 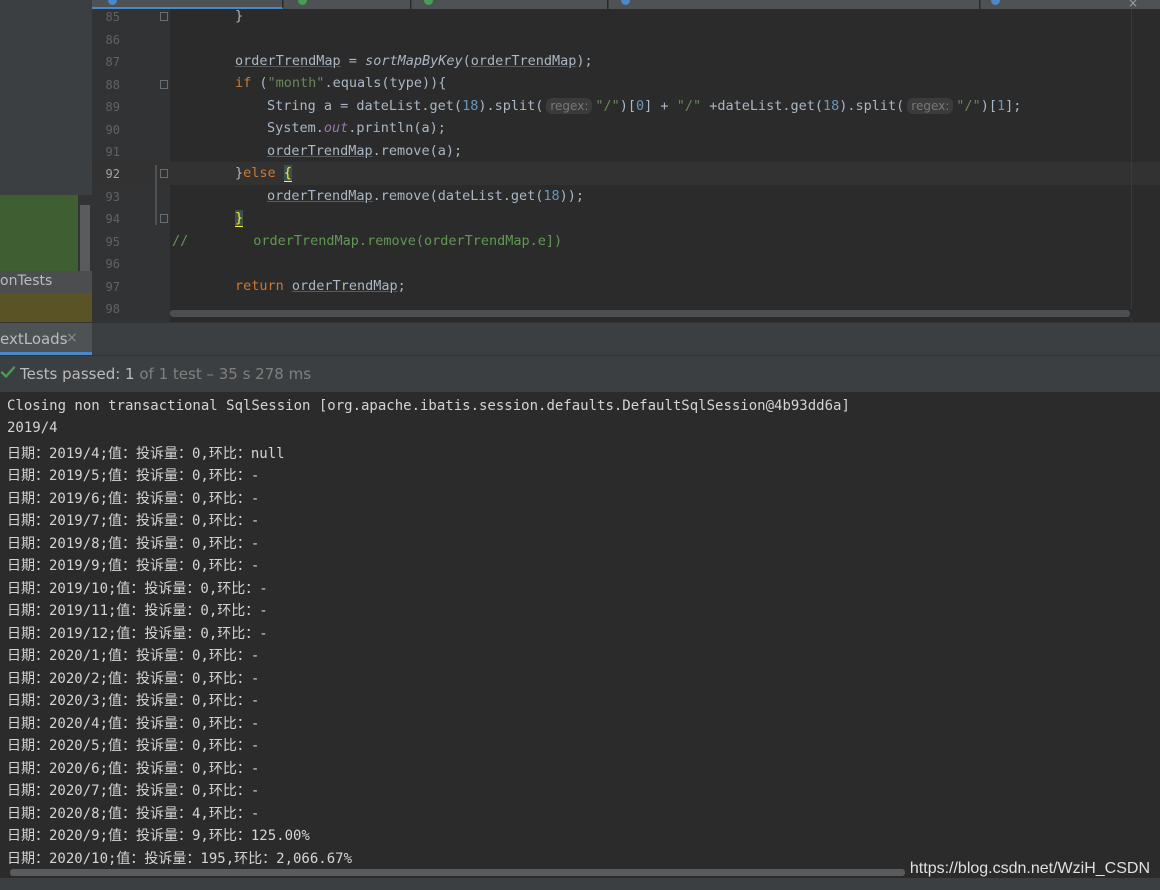 I want to click on check-icon, so click(x=8, y=372).